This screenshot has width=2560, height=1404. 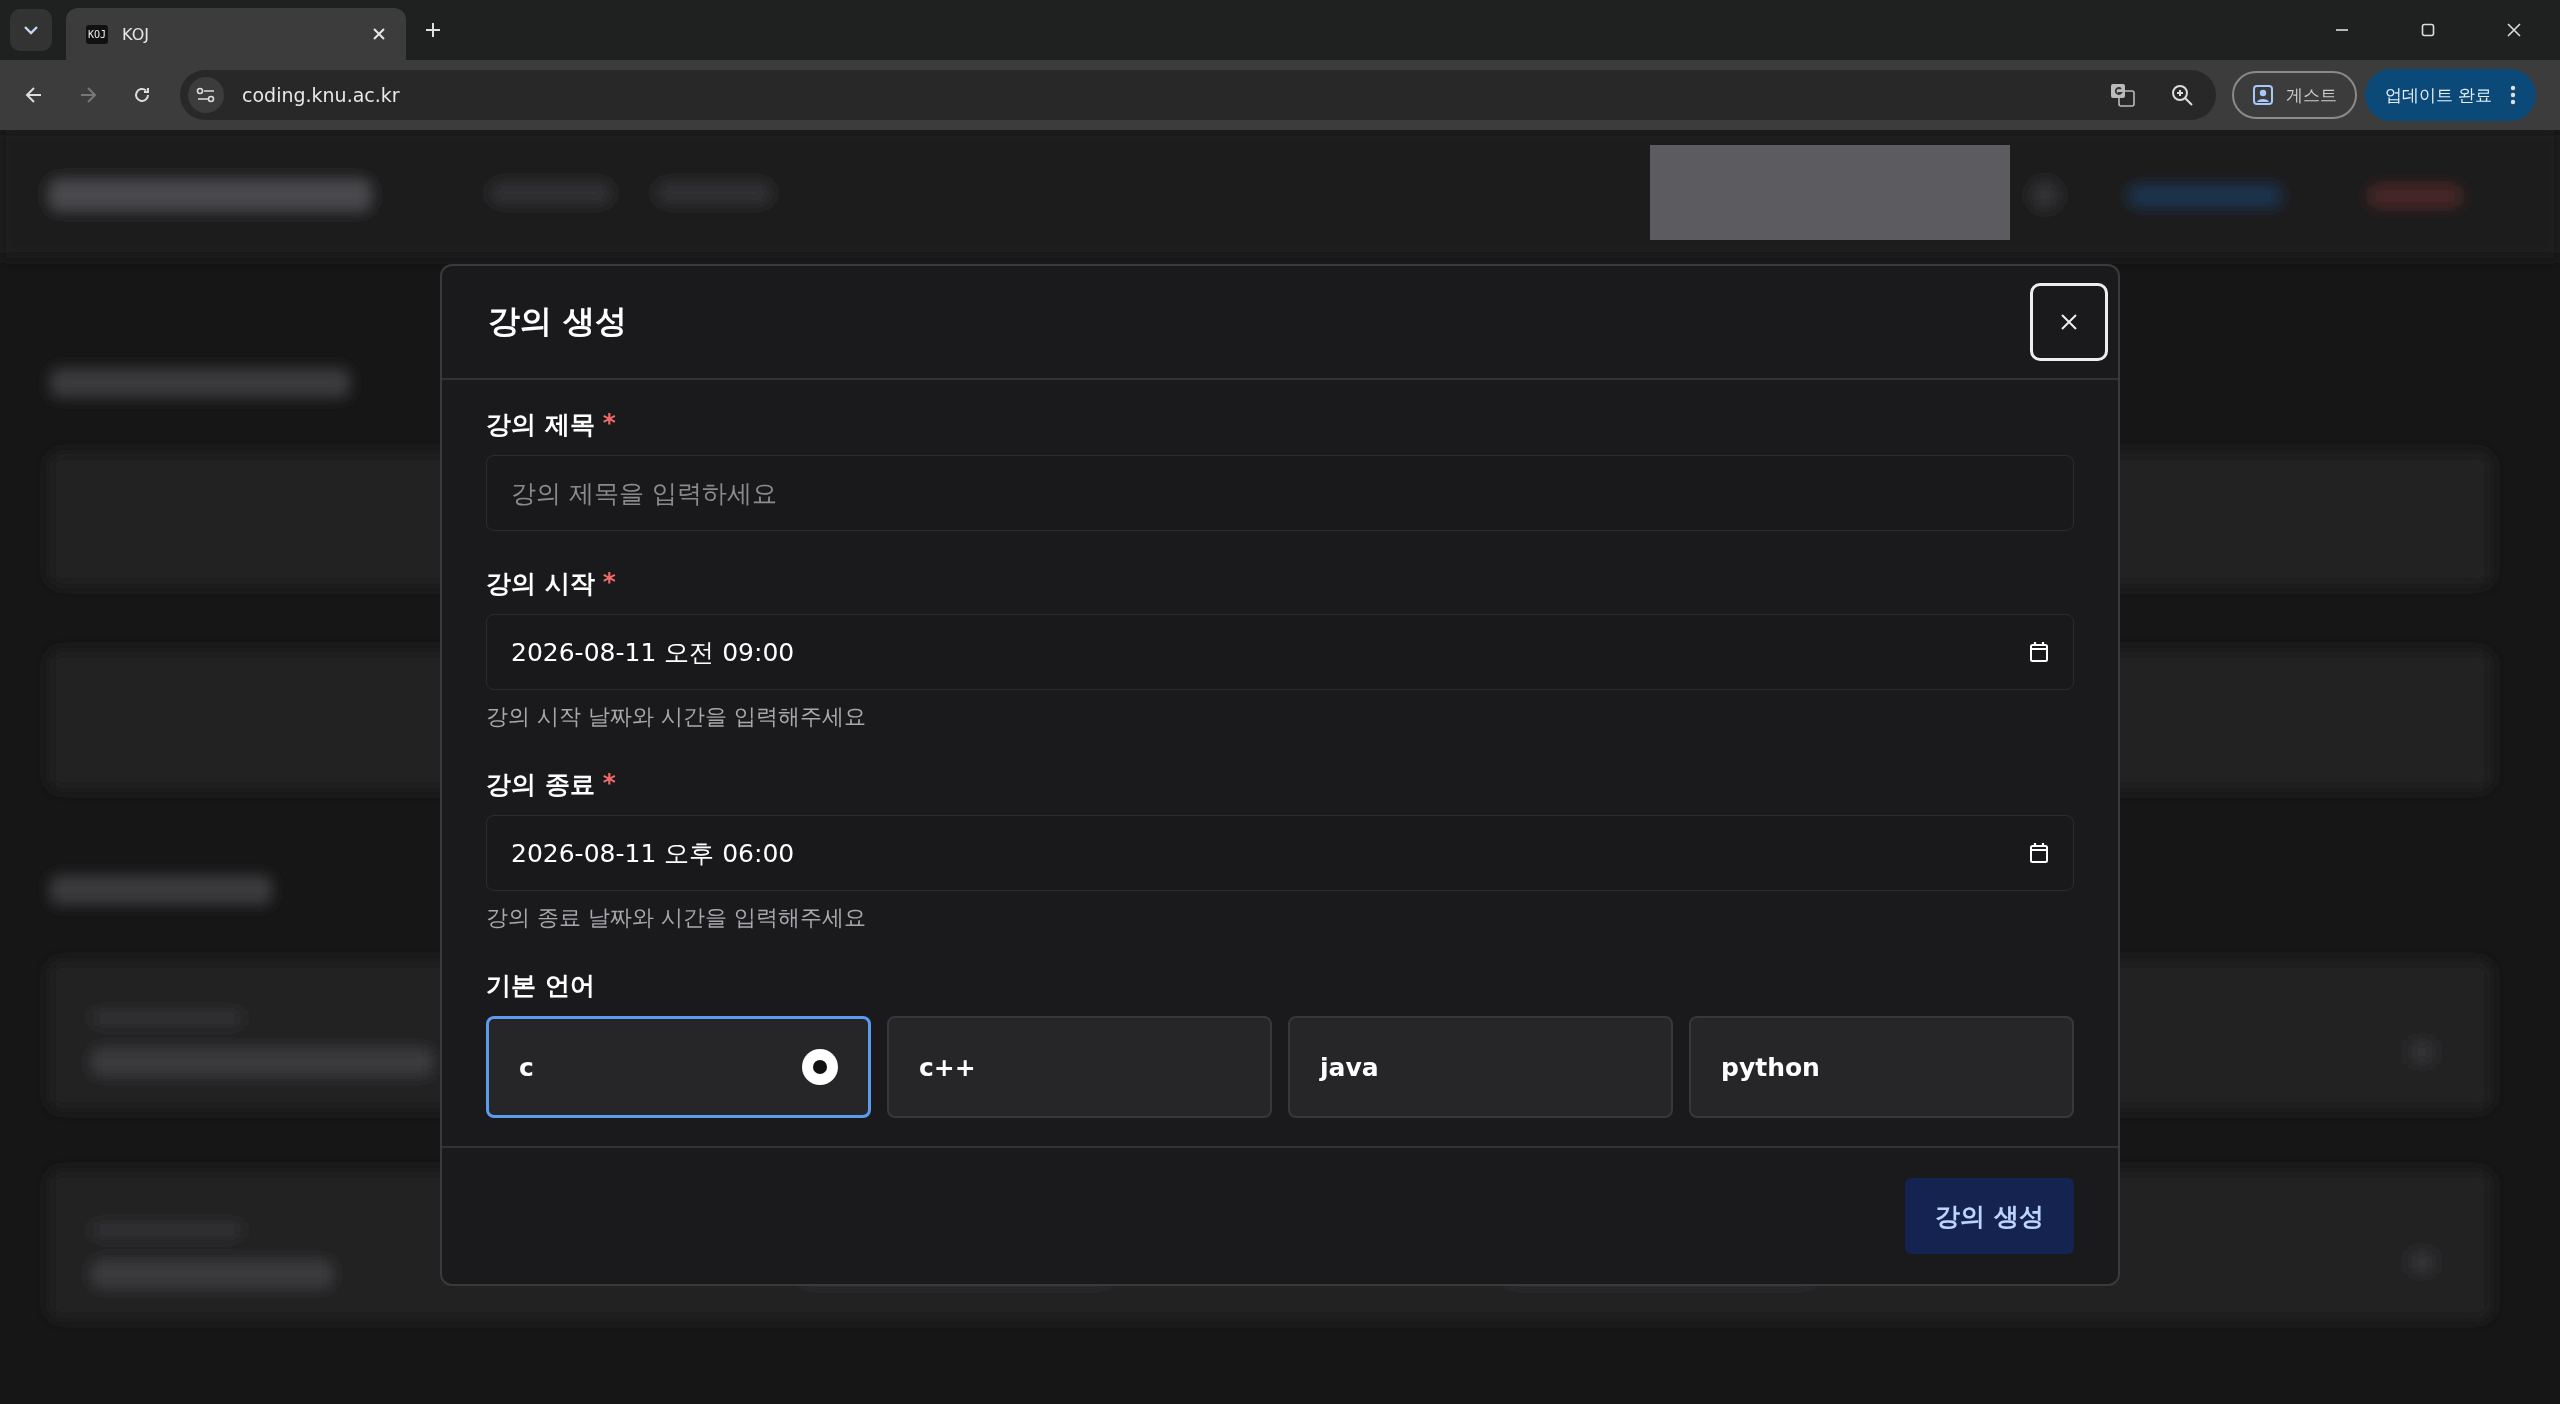 I want to click on browser-tab: KOJ KOJ, so click(x=236, y=34).